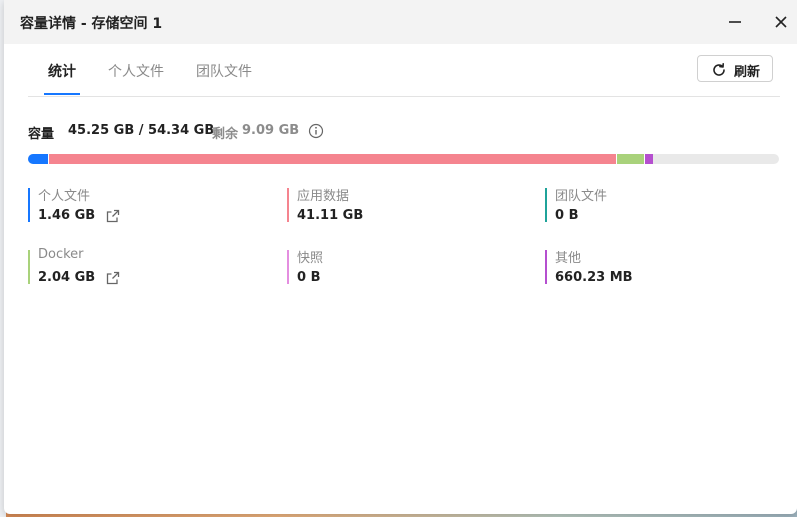 This screenshot has height=517, width=797. I want to click on close-icon, so click(781, 22).